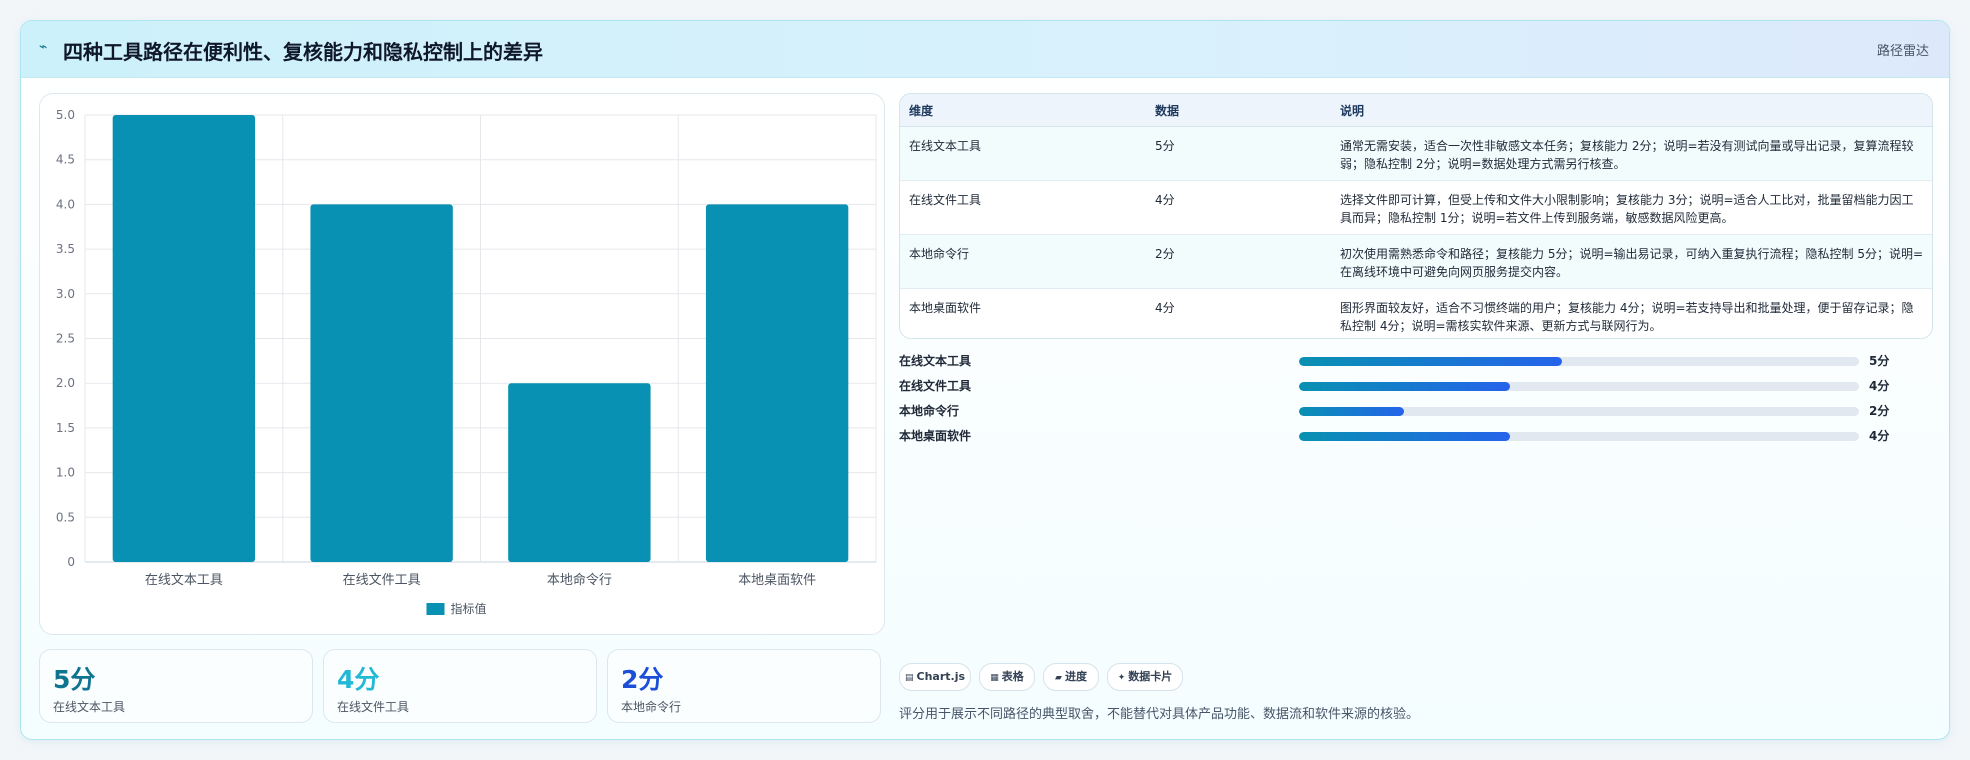 This screenshot has height=760, width=1970. I want to click on kpi-card-3: 2分 本地命令行, so click(744, 686).